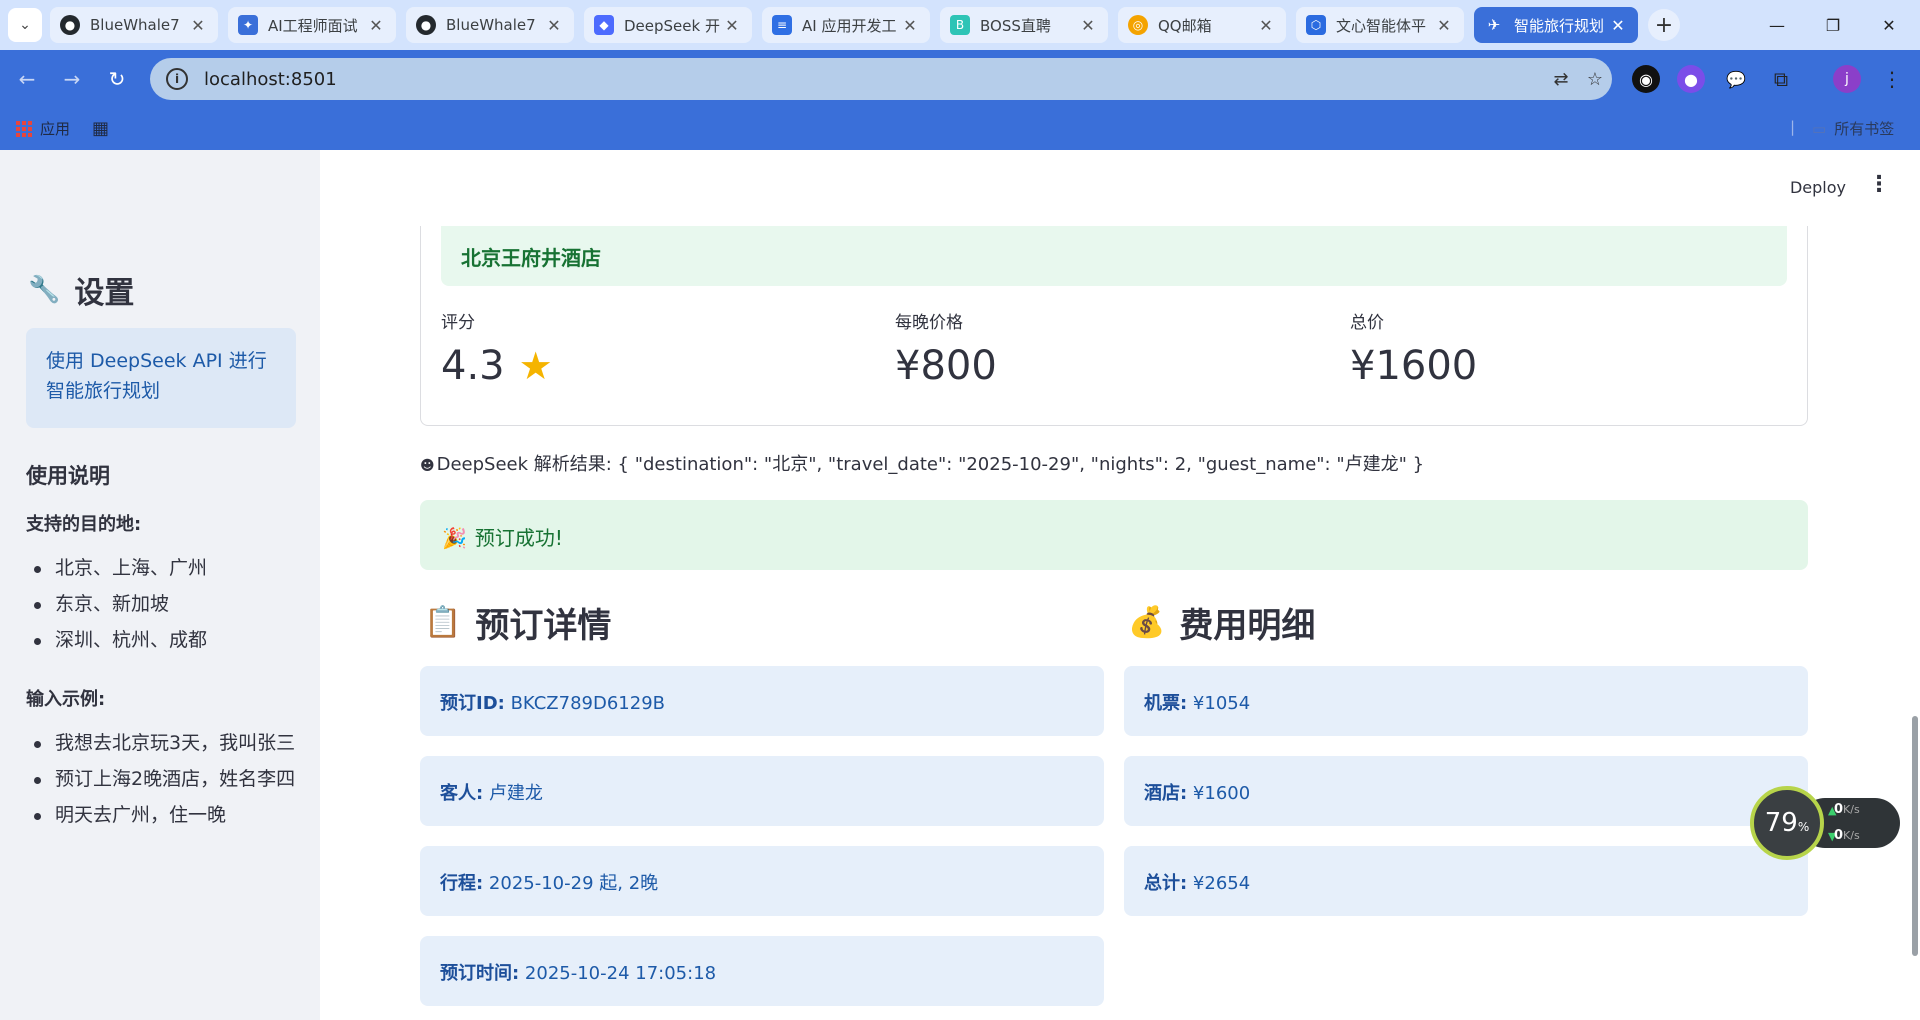 The height and width of the screenshot is (1020, 1920). I want to click on chevron-down-icon: ⌄, so click(25, 25).